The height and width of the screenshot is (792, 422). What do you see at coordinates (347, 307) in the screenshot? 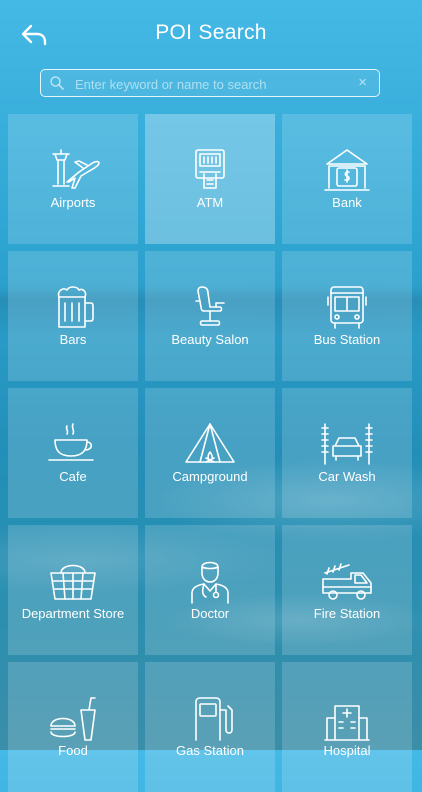
I see `bus-icon` at bounding box center [347, 307].